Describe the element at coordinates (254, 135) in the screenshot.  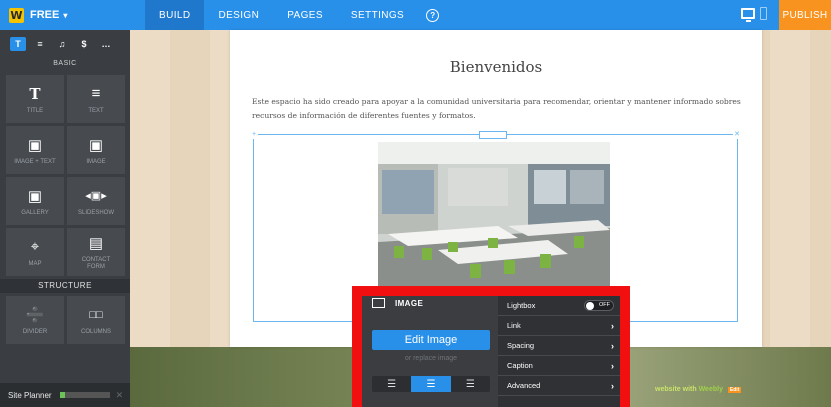
I see `move-icon: +` at that location.